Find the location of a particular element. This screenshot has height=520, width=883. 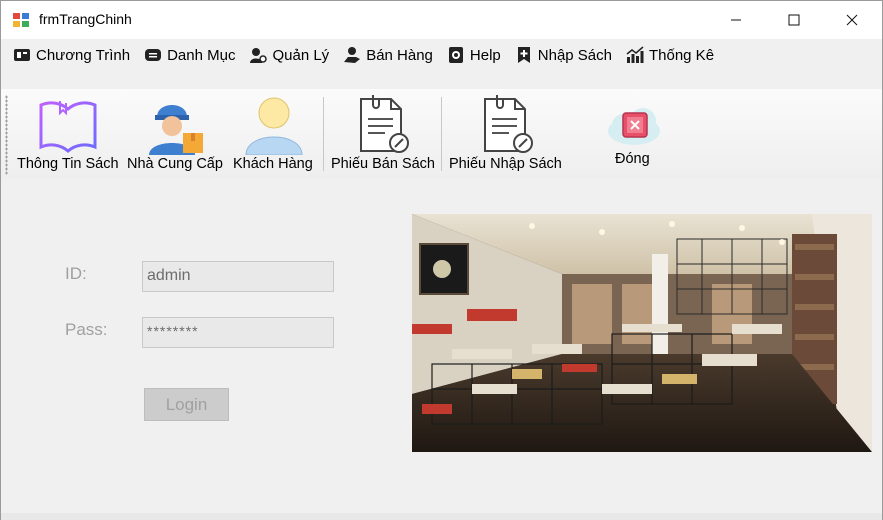

close-cloud-icon is located at coordinates (634, 126).